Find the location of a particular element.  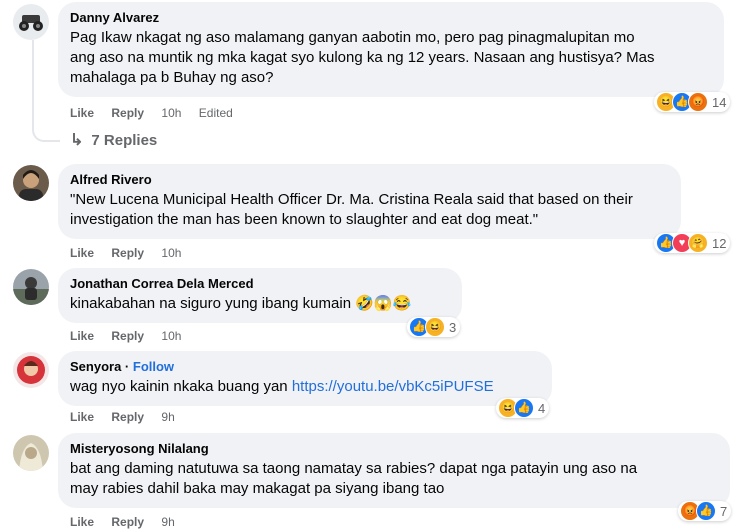

reaction-count: 14 is located at coordinates (719, 102).